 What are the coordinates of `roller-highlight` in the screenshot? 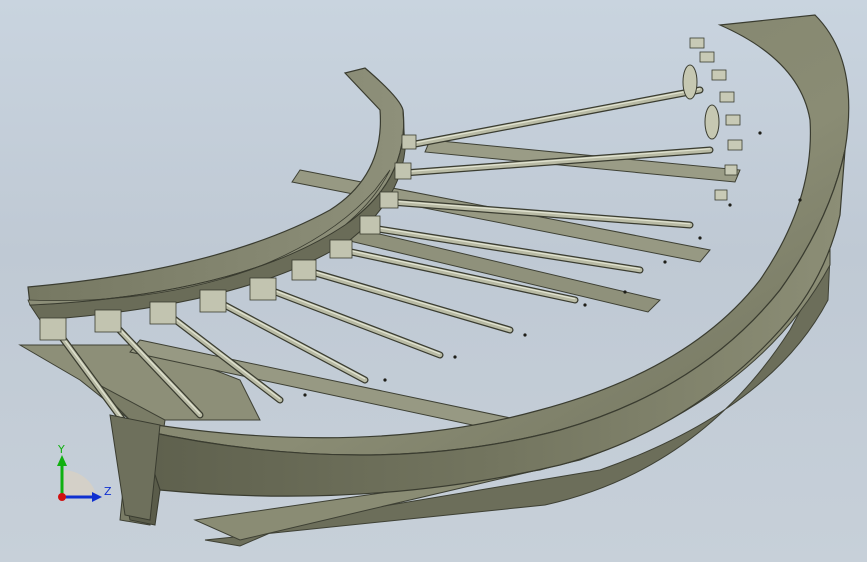 It's located at (555, 116).